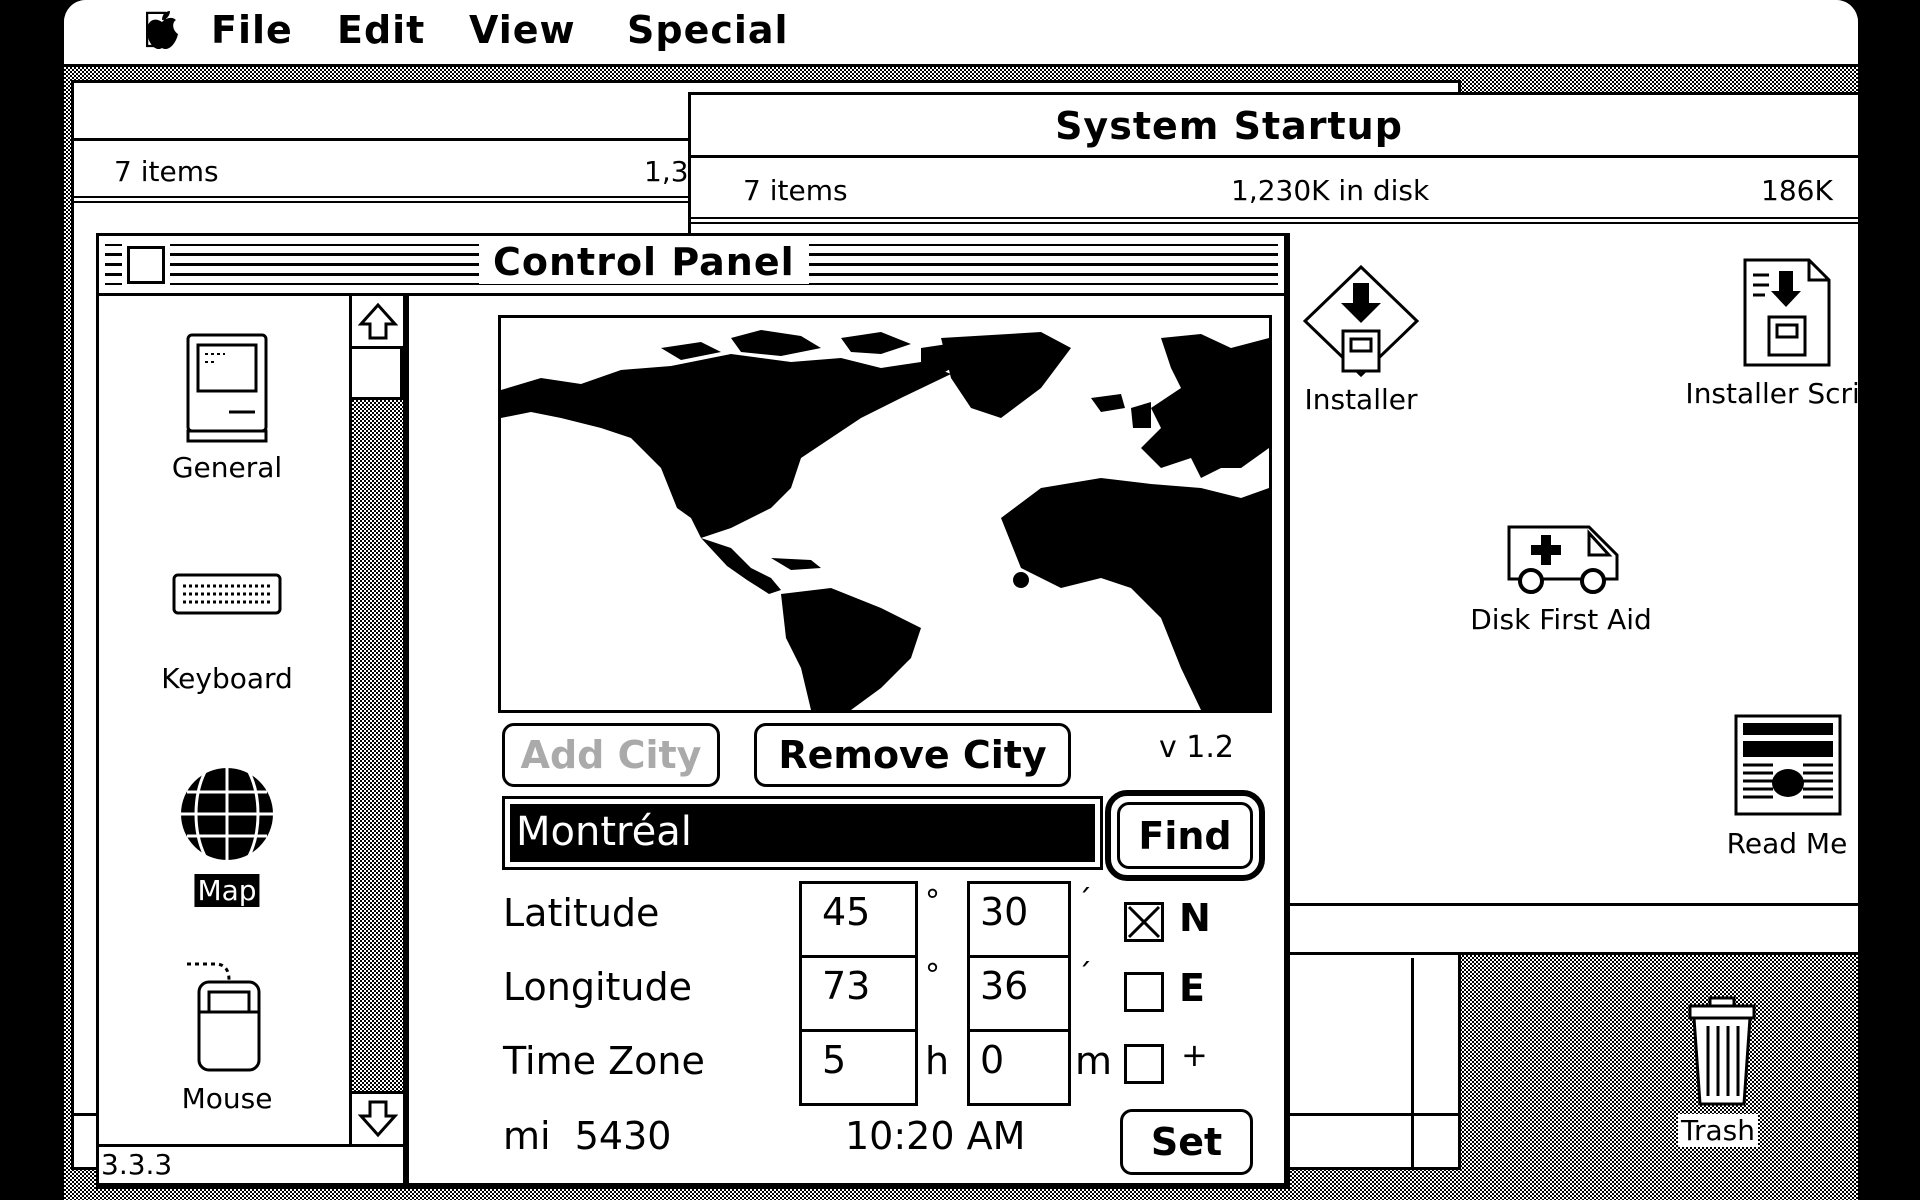 The height and width of the screenshot is (1200, 1920). I want to click on east-label: E, so click(1192, 988).